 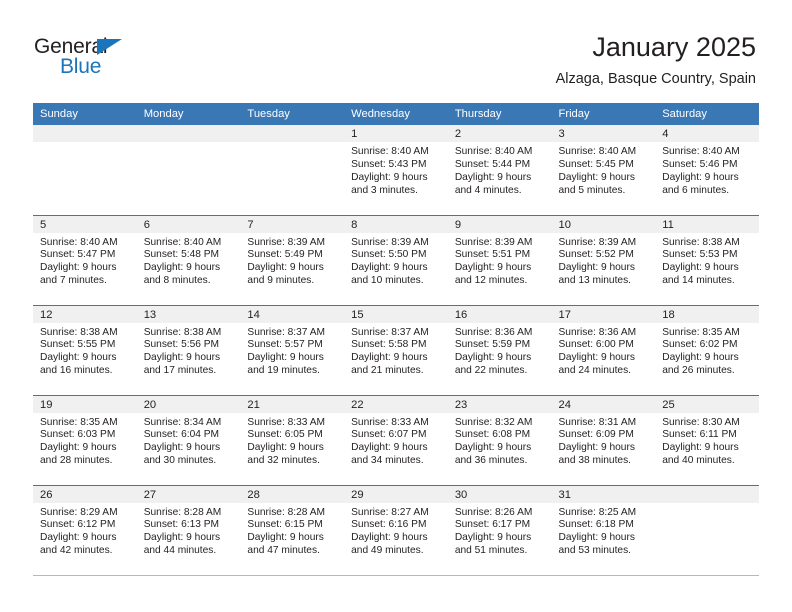 What do you see at coordinates (389, 525) in the screenshot?
I see `sunset-time: Sunset: 6:16 PM` at bounding box center [389, 525].